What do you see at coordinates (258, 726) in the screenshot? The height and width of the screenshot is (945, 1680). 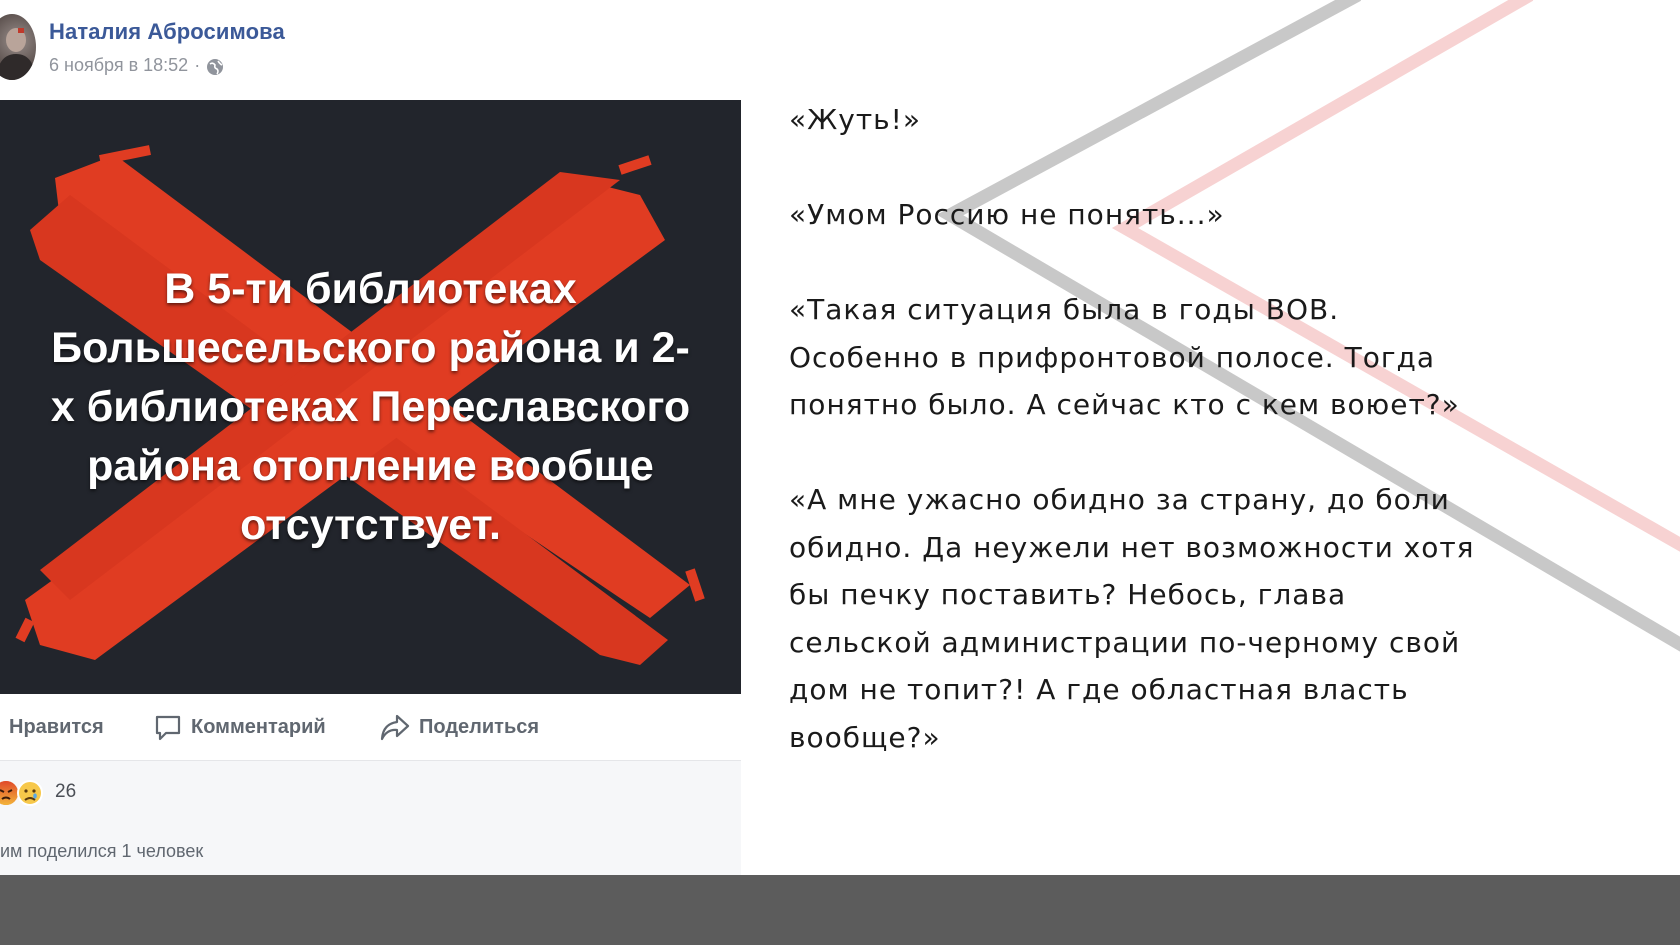 I see `comment-label: Комментарий` at bounding box center [258, 726].